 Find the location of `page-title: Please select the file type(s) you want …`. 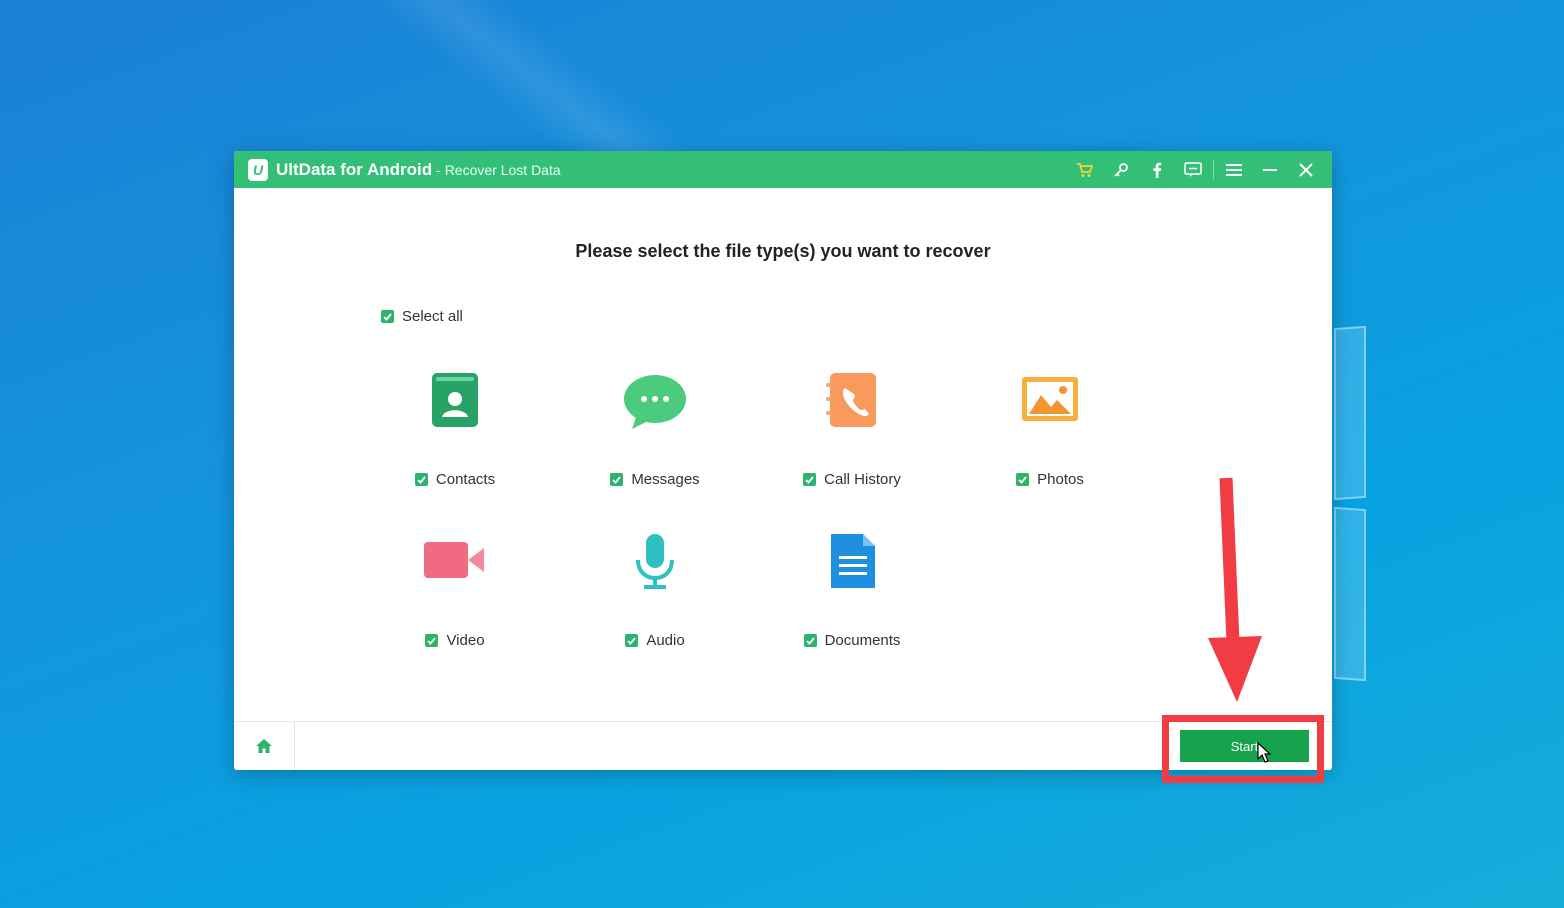

page-title: Please select the file type(s) you want … is located at coordinates (783, 251).